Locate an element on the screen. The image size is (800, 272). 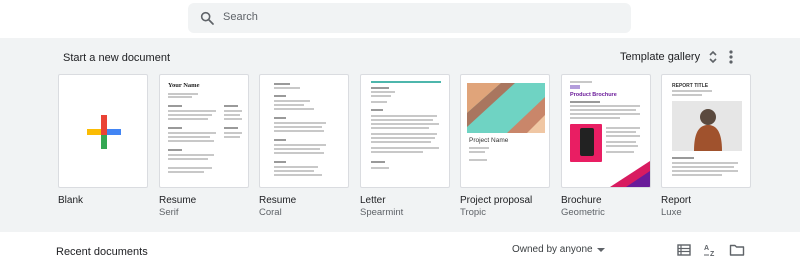
more-vert-icon is located at coordinates (731, 57).